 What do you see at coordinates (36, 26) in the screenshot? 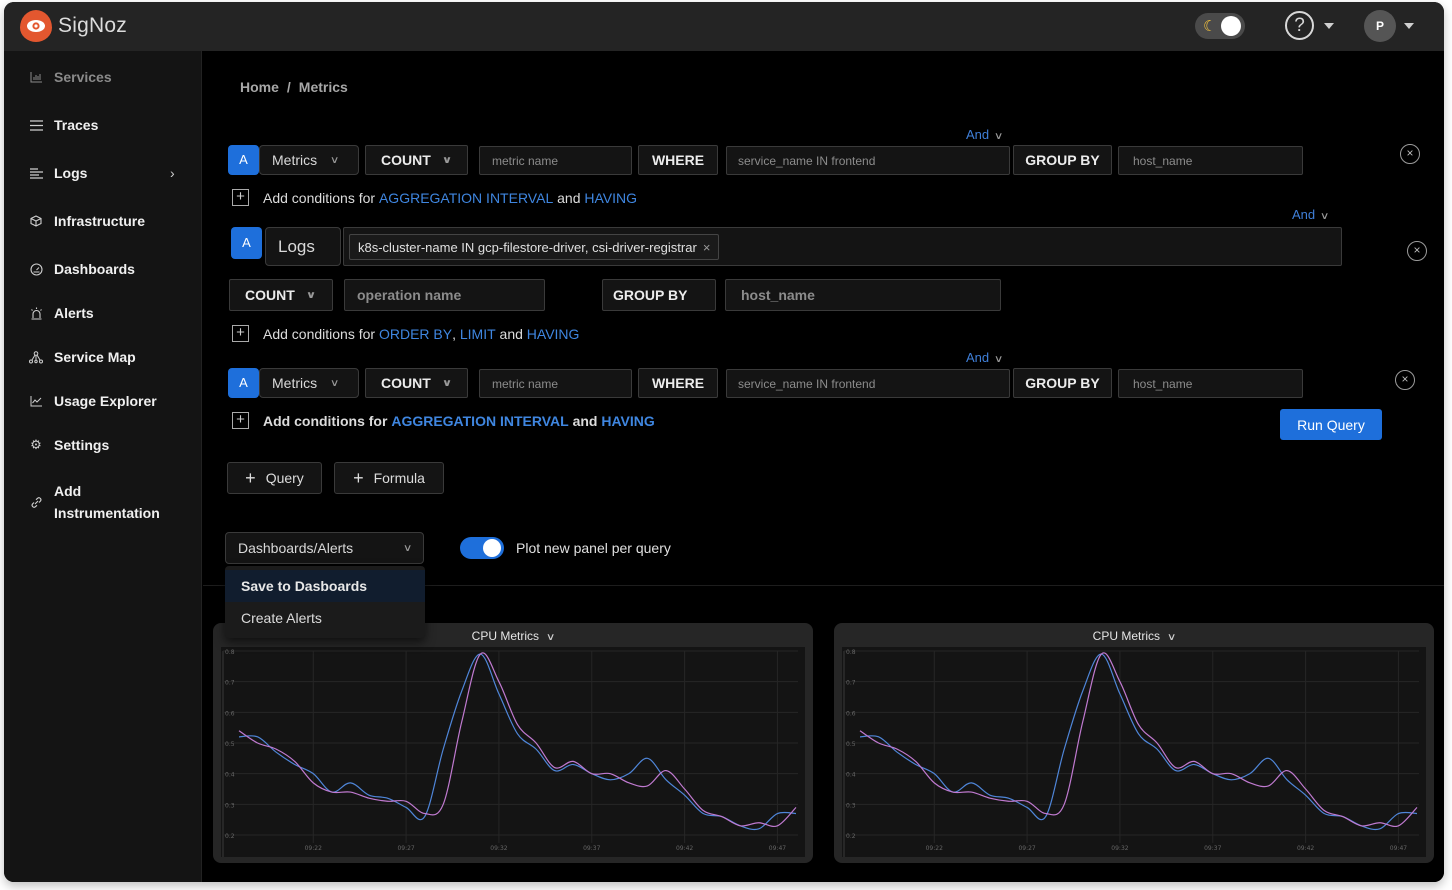
I see `signoz-logo-icon` at bounding box center [36, 26].